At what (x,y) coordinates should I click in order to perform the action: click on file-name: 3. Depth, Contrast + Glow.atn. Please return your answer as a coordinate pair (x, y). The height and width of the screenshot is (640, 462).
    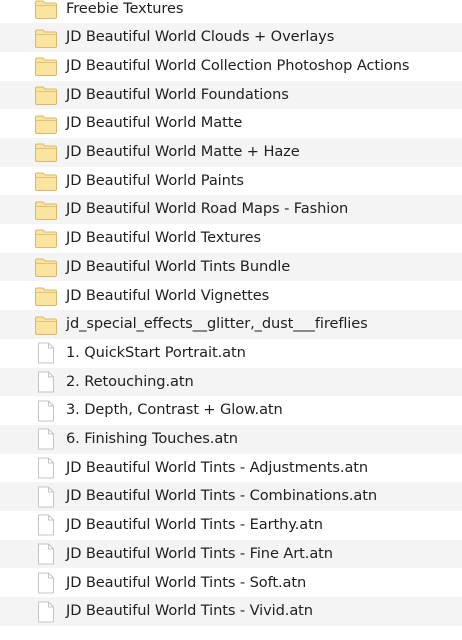
    Looking at the image, I should click on (174, 410).